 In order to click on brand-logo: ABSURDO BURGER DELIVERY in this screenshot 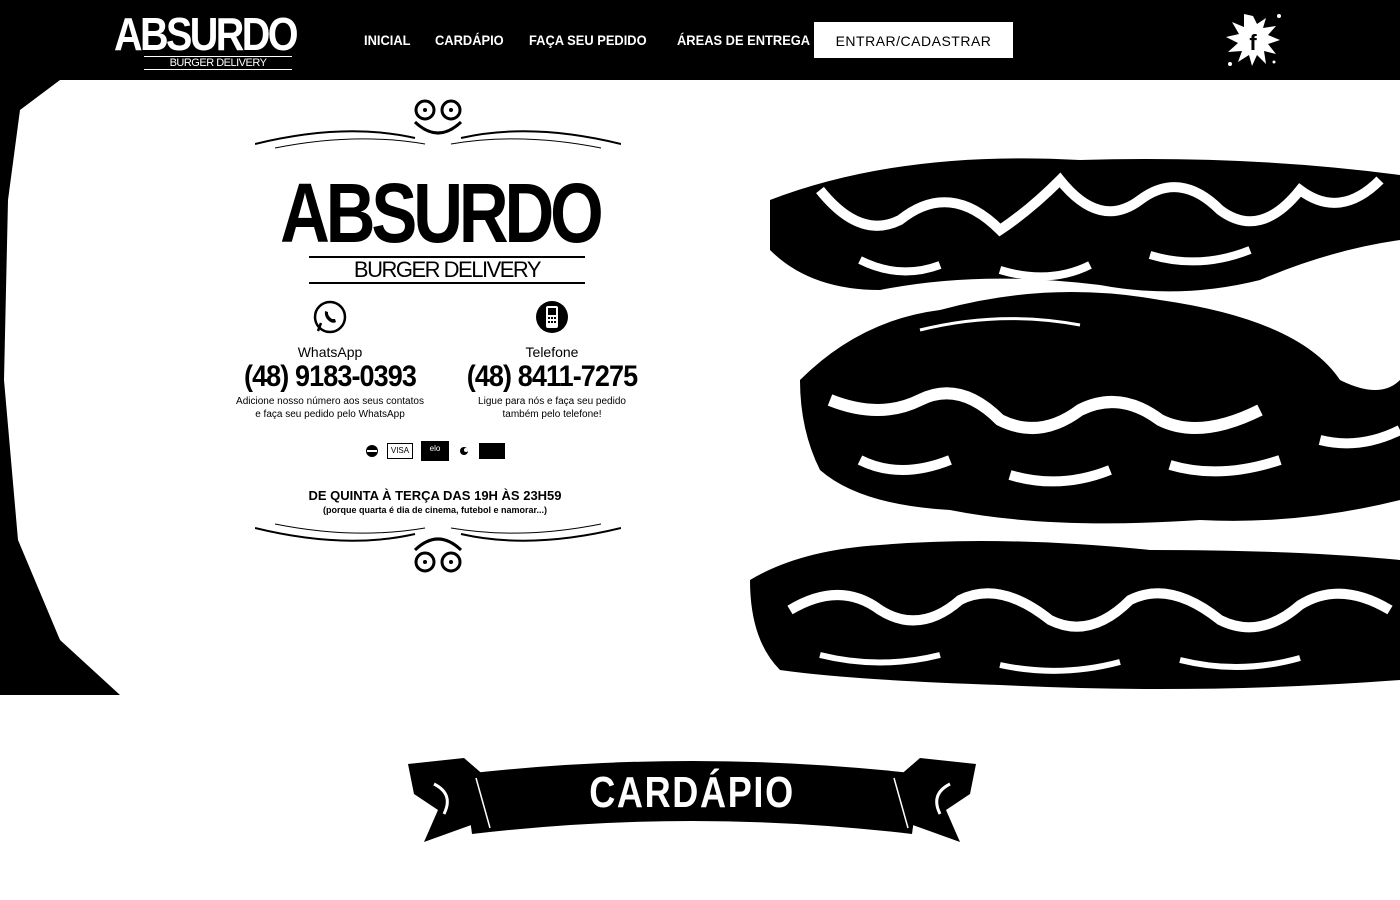, I will do `click(440, 230)`.